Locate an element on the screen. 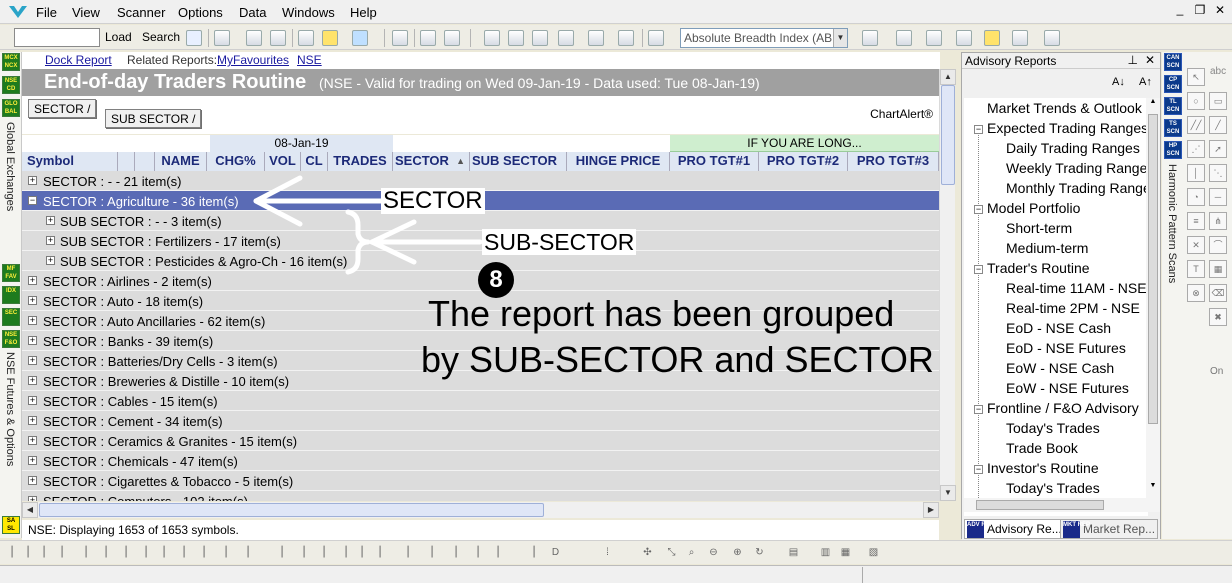  snap-toggle: On is located at coordinates (1216, 371).